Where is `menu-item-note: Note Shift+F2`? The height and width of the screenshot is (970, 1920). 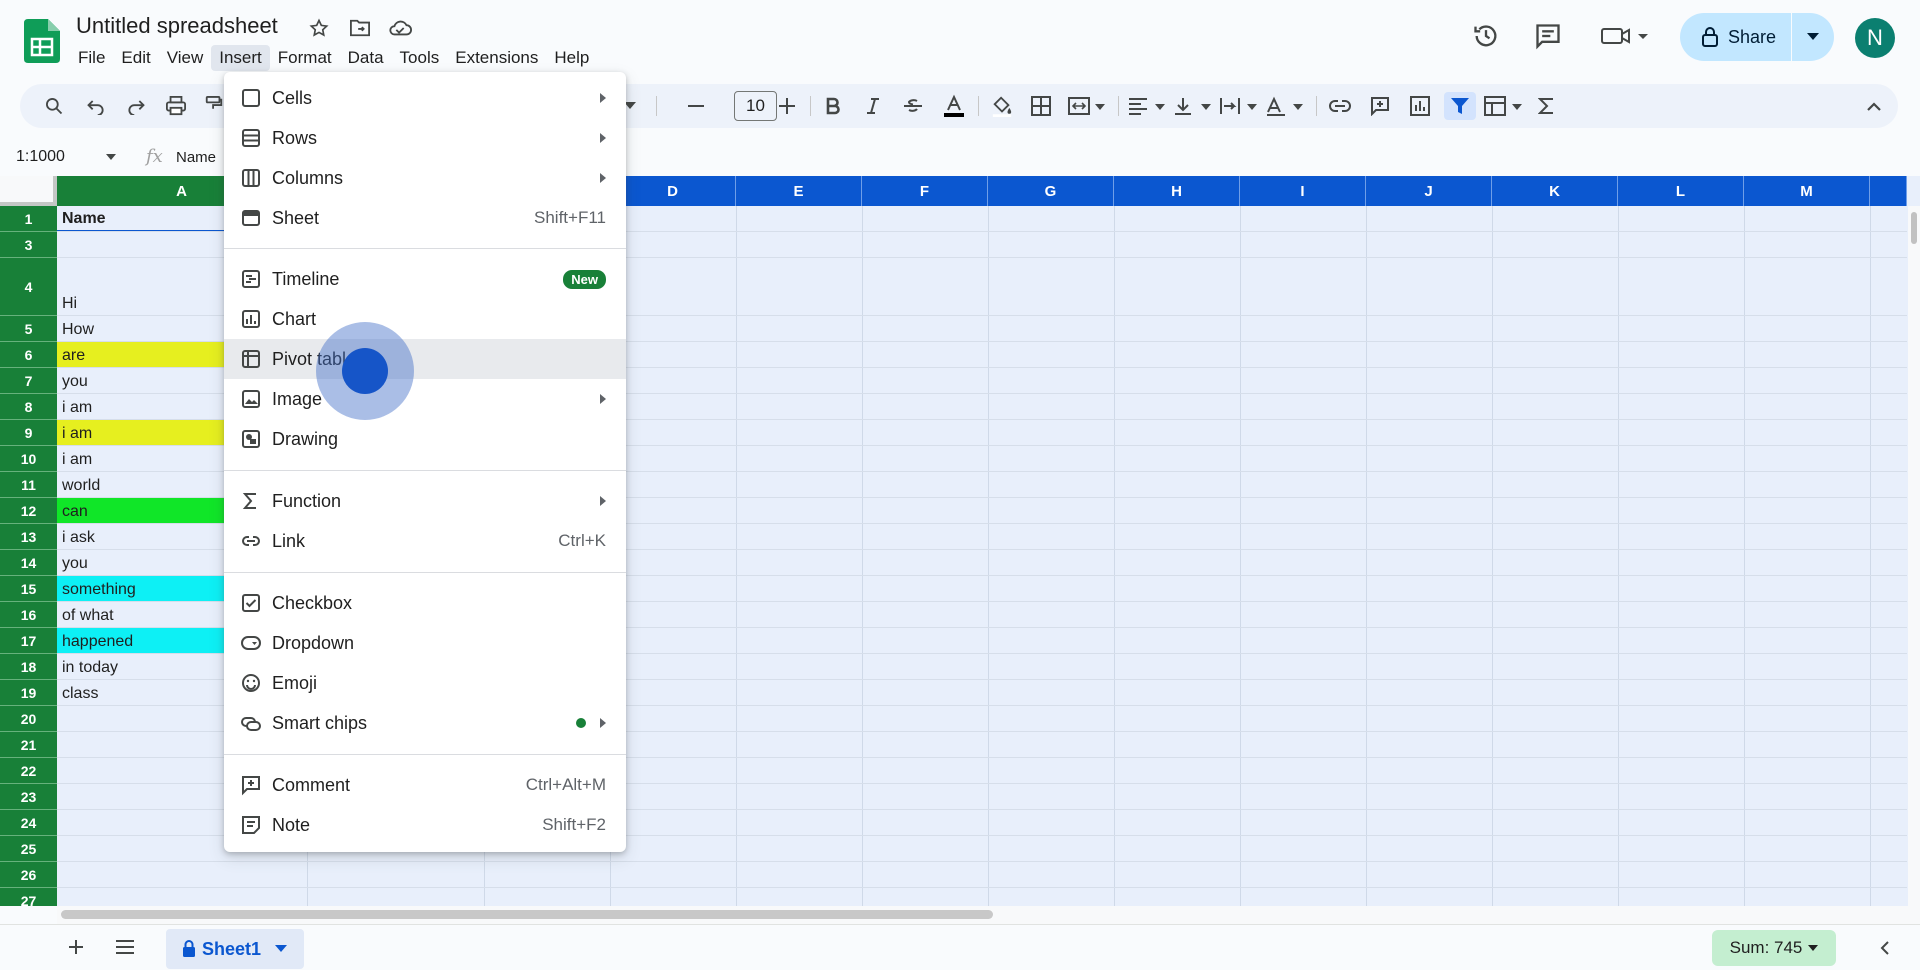
menu-item-note: Note Shift+F2 is located at coordinates (425, 825).